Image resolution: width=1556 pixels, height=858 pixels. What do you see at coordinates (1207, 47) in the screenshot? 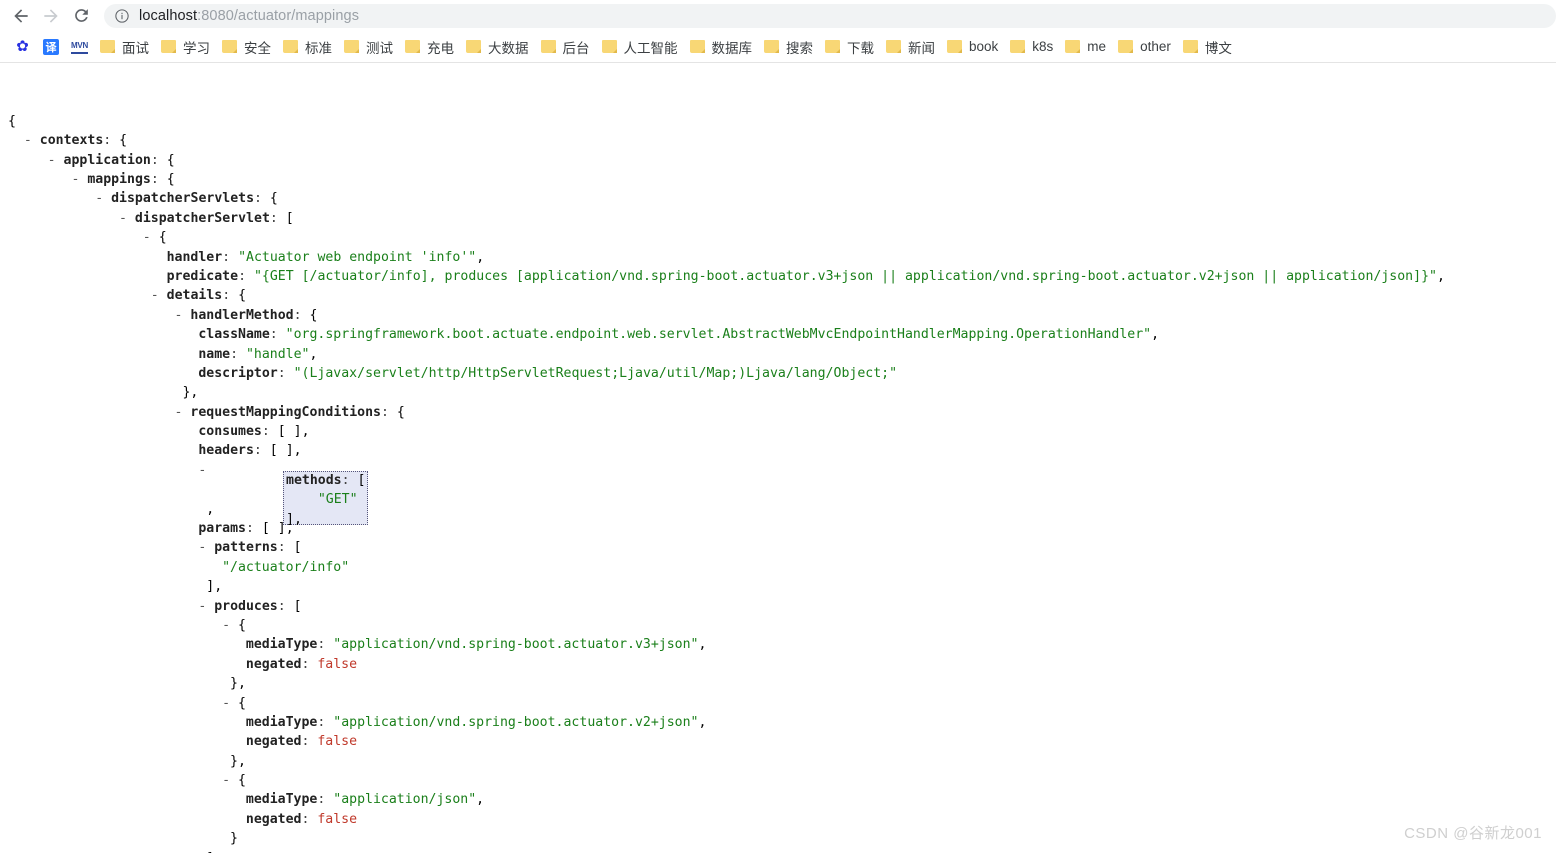
I see `bookmark-博文: 博文` at bounding box center [1207, 47].